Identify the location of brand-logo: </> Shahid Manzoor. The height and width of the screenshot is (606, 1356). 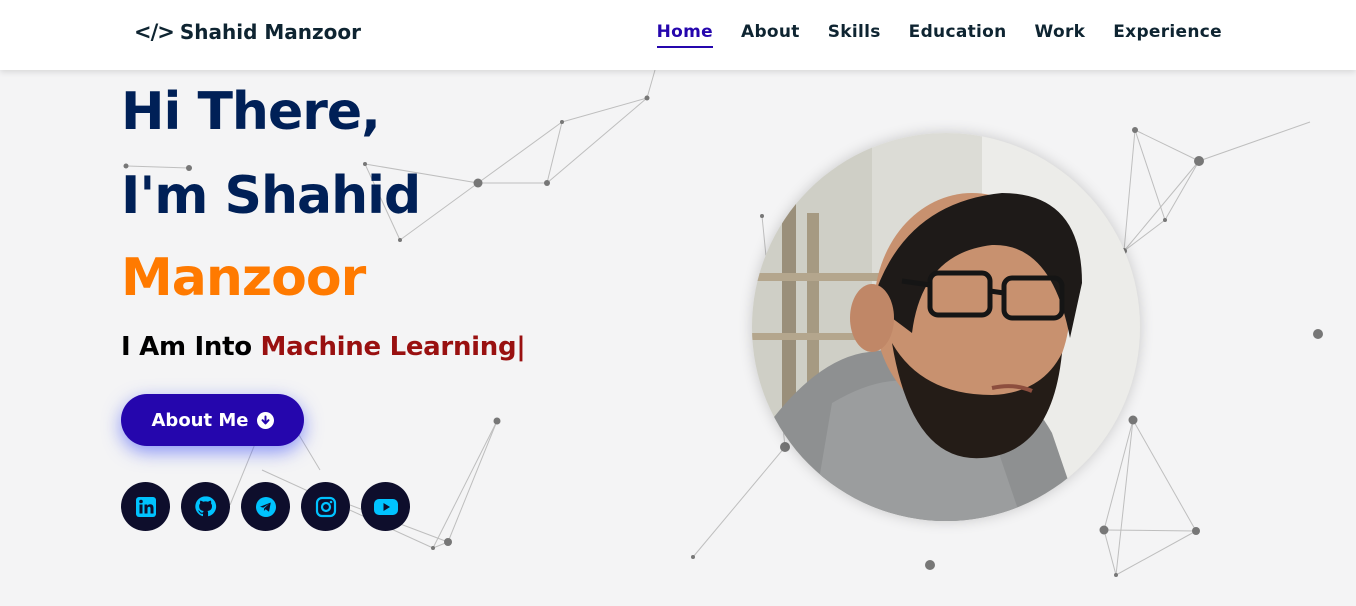
(247, 32).